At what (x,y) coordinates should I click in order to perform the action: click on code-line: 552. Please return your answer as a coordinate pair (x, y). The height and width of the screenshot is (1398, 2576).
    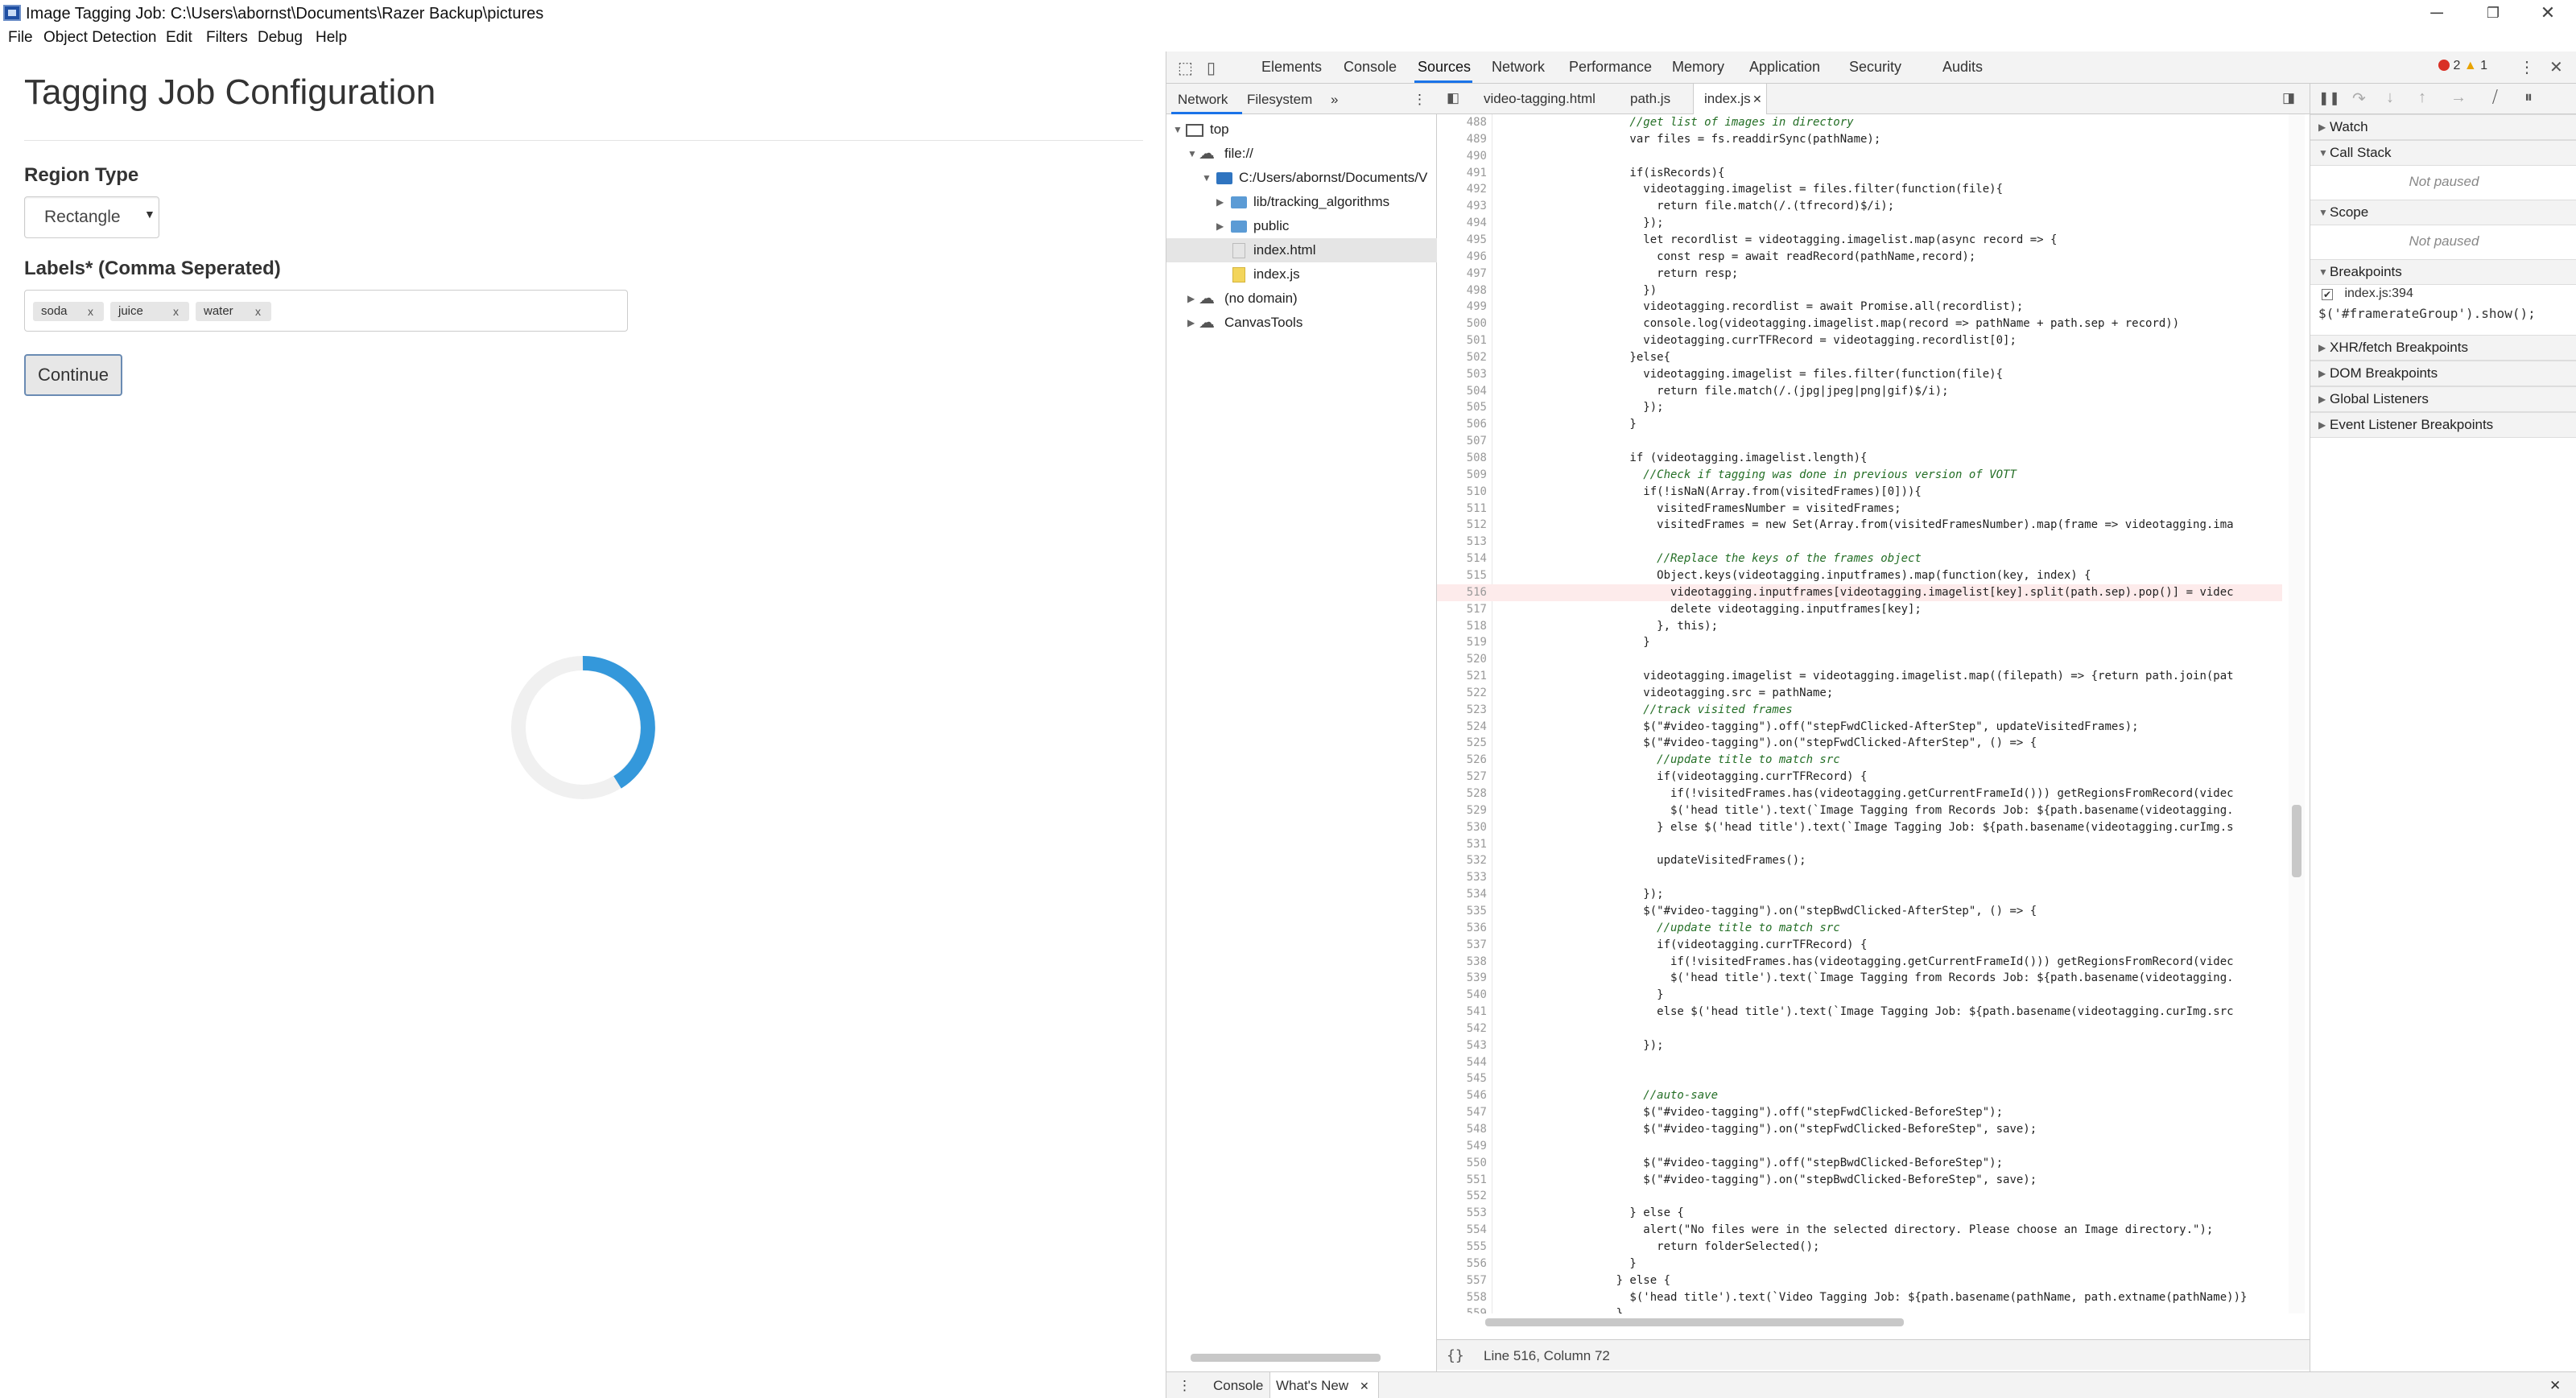
    Looking at the image, I should click on (1859, 1196).